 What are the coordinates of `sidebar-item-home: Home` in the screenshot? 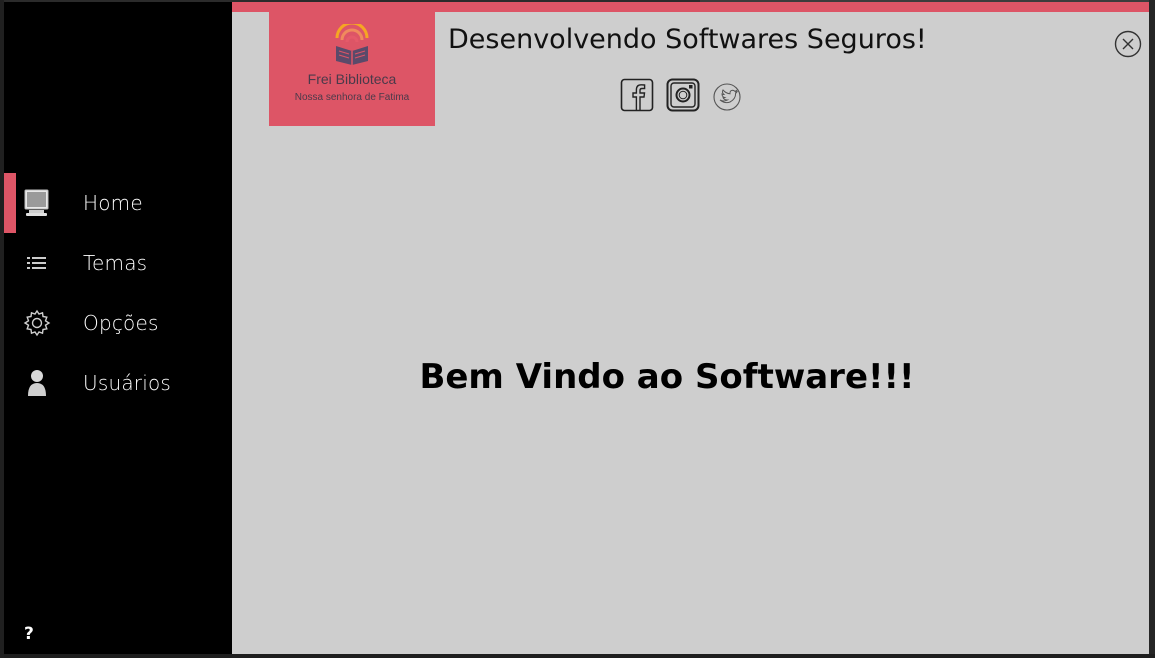 It's located at (118, 203).